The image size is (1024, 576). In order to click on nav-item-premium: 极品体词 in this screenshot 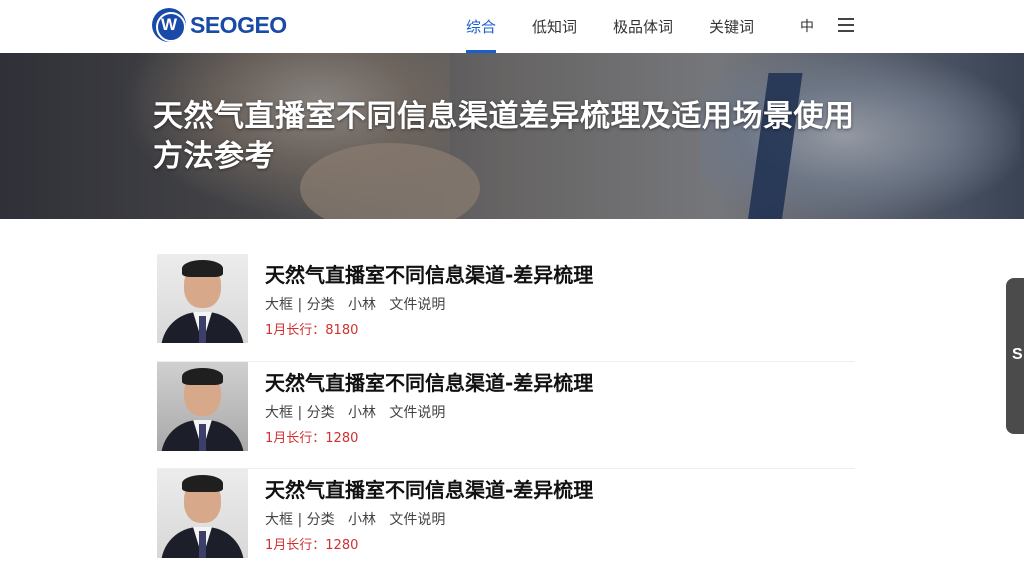, I will do `click(643, 26)`.